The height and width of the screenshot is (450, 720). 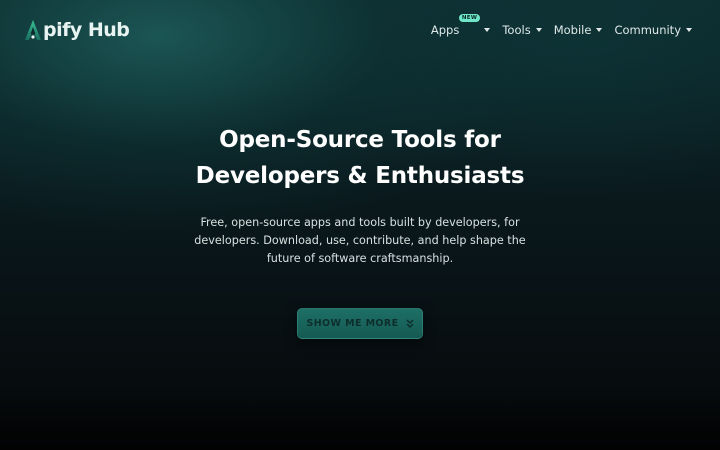 What do you see at coordinates (572, 30) in the screenshot?
I see `nav-item-mobile-label: Mobile` at bounding box center [572, 30].